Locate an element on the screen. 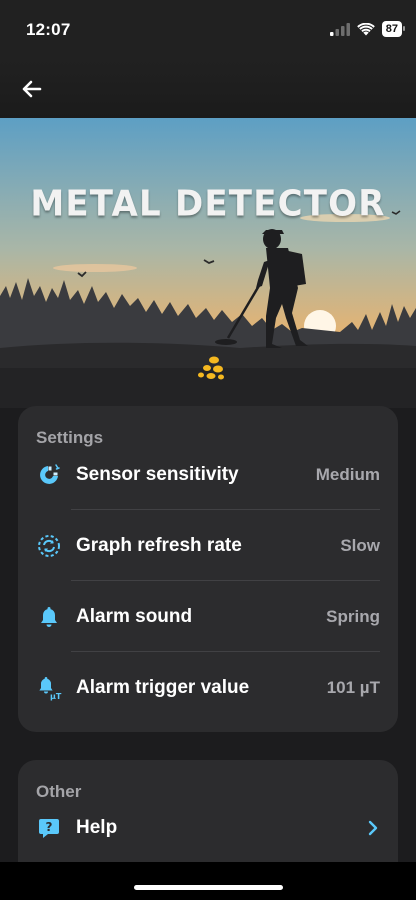 This screenshot has height=900, width=416. navigation-bar is located at coordinates (208, 89).